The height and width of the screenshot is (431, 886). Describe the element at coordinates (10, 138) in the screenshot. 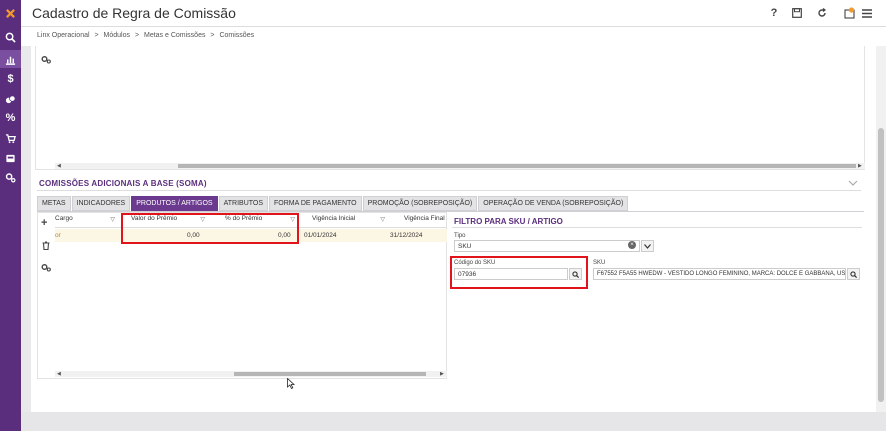

I see `cart-icon` at that location.